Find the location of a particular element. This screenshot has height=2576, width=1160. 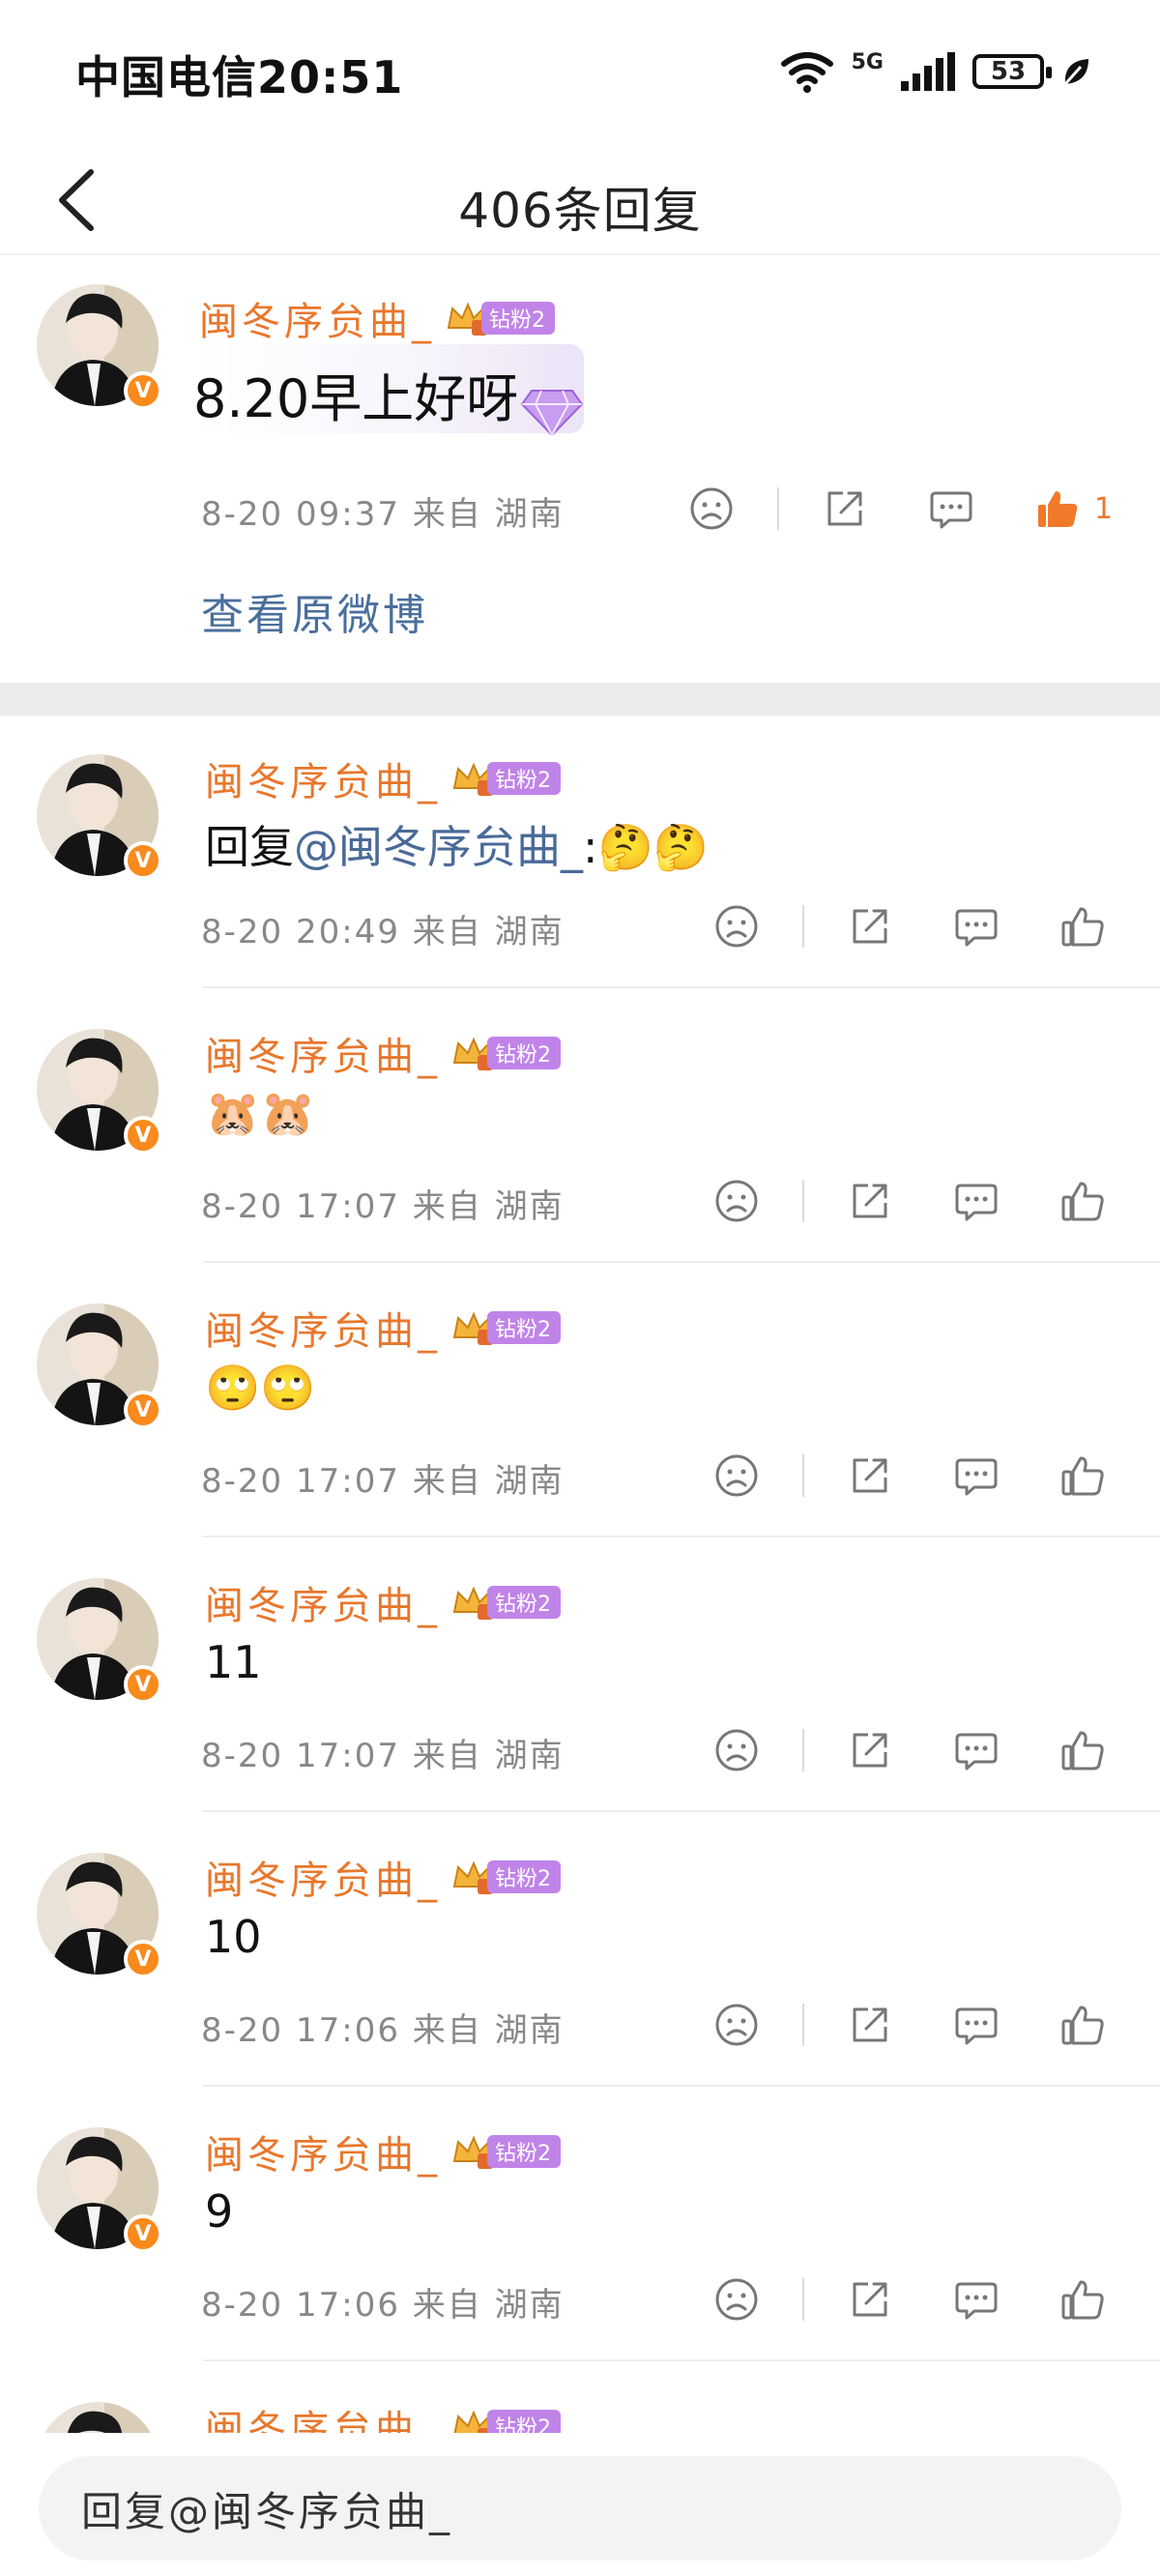

reply-text: 11 is located at coordinates (233, 1662).